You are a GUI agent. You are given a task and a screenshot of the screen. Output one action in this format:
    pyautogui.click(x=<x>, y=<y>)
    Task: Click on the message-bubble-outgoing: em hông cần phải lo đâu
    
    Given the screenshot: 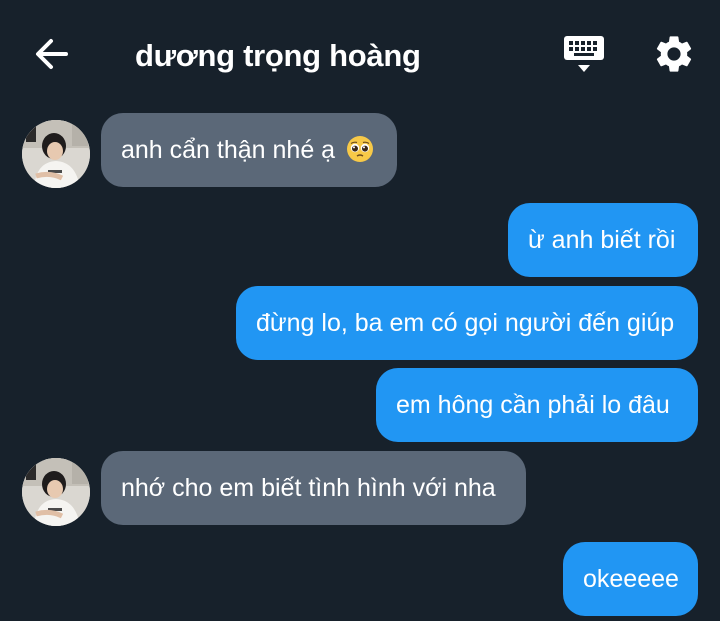 What is the action you would take?
    pyautogui.click(x=537, y=405)
    